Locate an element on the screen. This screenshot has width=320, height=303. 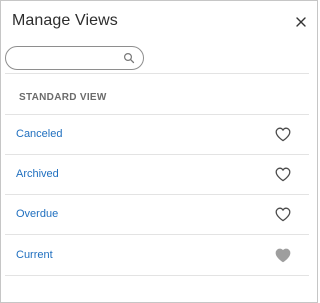
view-link-current: Current is located at coordinates (34, 255).